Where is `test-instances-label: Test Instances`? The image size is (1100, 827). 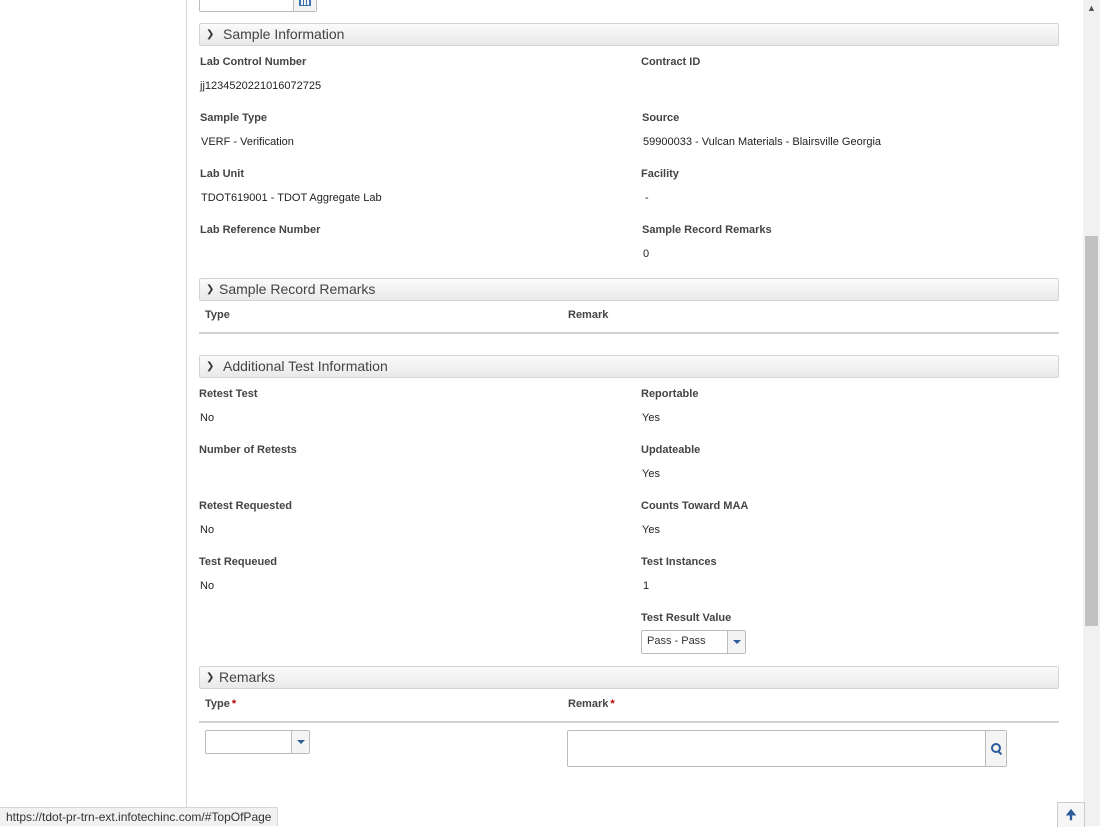
test-instances-label: Test Instances is located at coordinates (679, 562).